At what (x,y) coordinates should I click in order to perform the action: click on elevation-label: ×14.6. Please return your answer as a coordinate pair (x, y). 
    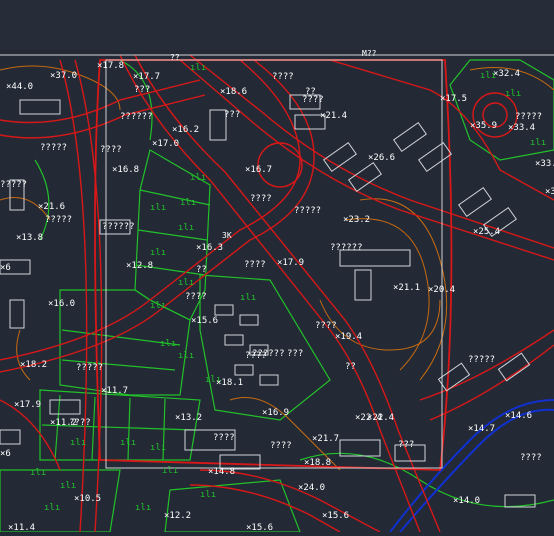
    Looking at the image, I should click on (518, 416).